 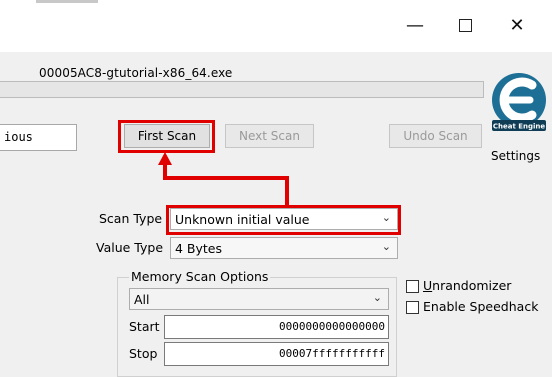 What do you see at coordinates (242, 89) in the screenshot?
I see `scan-progress-bar` at bounding box center [242, 89].